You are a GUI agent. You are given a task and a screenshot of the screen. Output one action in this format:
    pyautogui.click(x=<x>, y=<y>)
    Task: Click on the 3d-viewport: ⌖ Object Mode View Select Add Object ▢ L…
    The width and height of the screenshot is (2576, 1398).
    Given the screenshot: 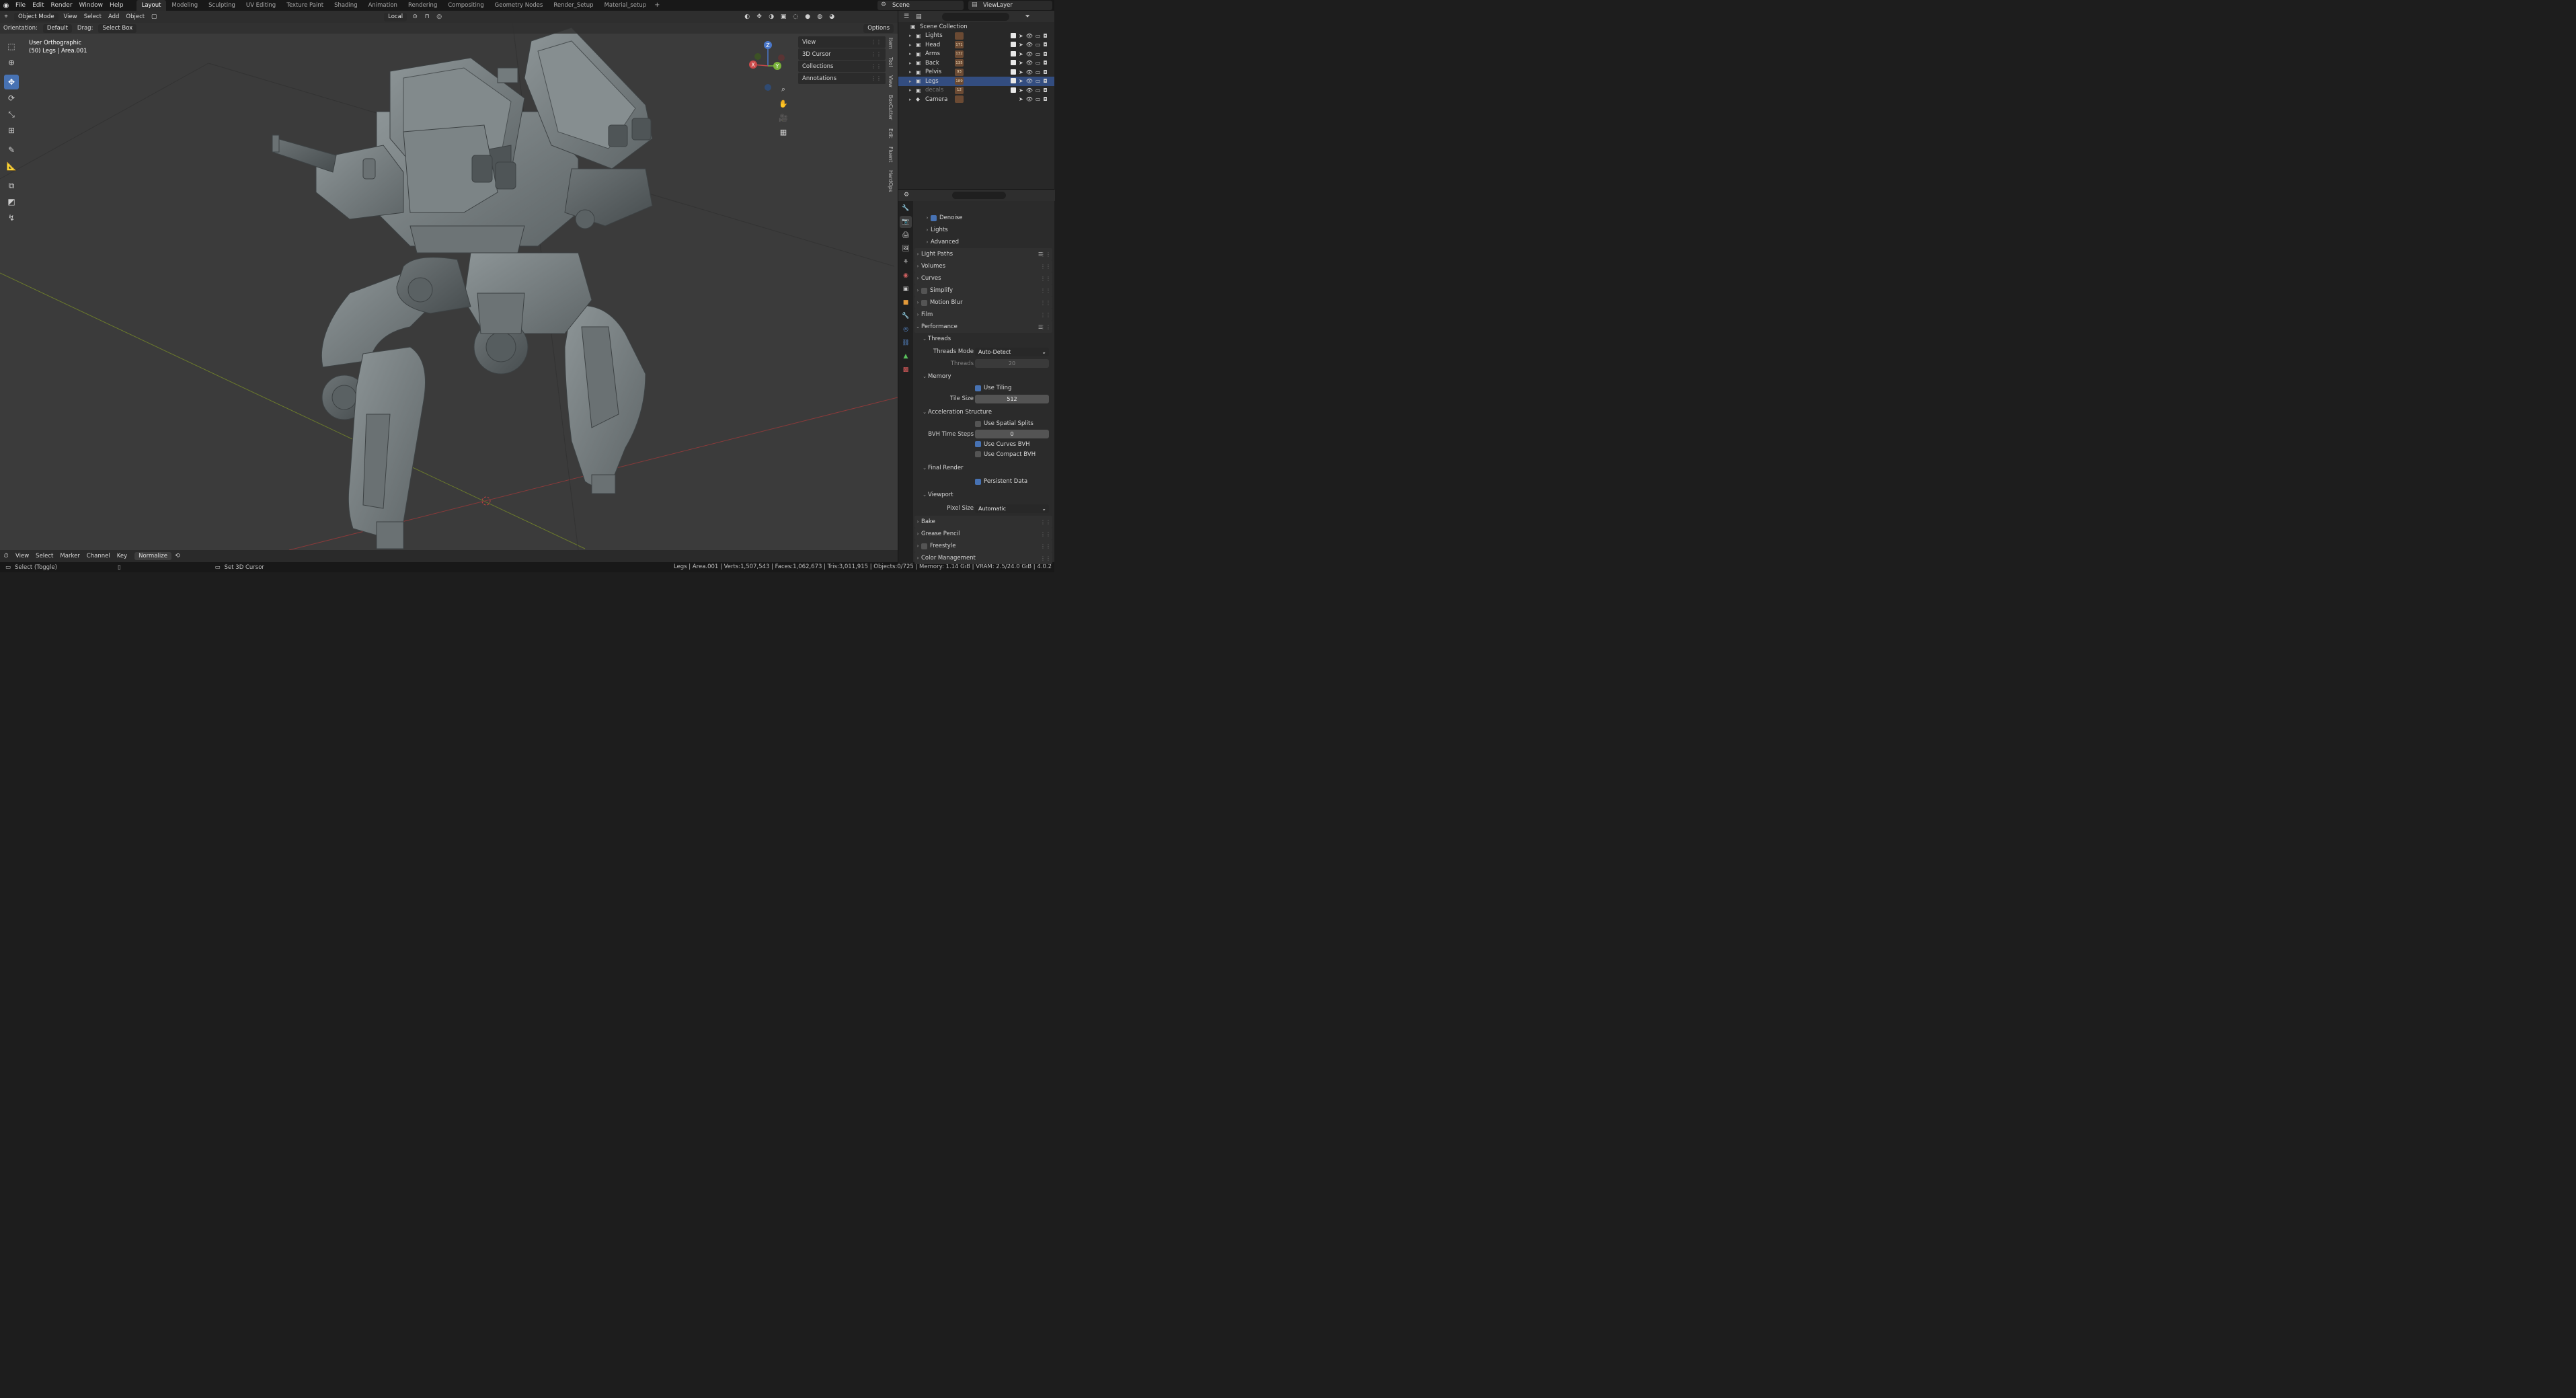 What is the action you would take?
    pyautogui.click(x=449, y=280)
    